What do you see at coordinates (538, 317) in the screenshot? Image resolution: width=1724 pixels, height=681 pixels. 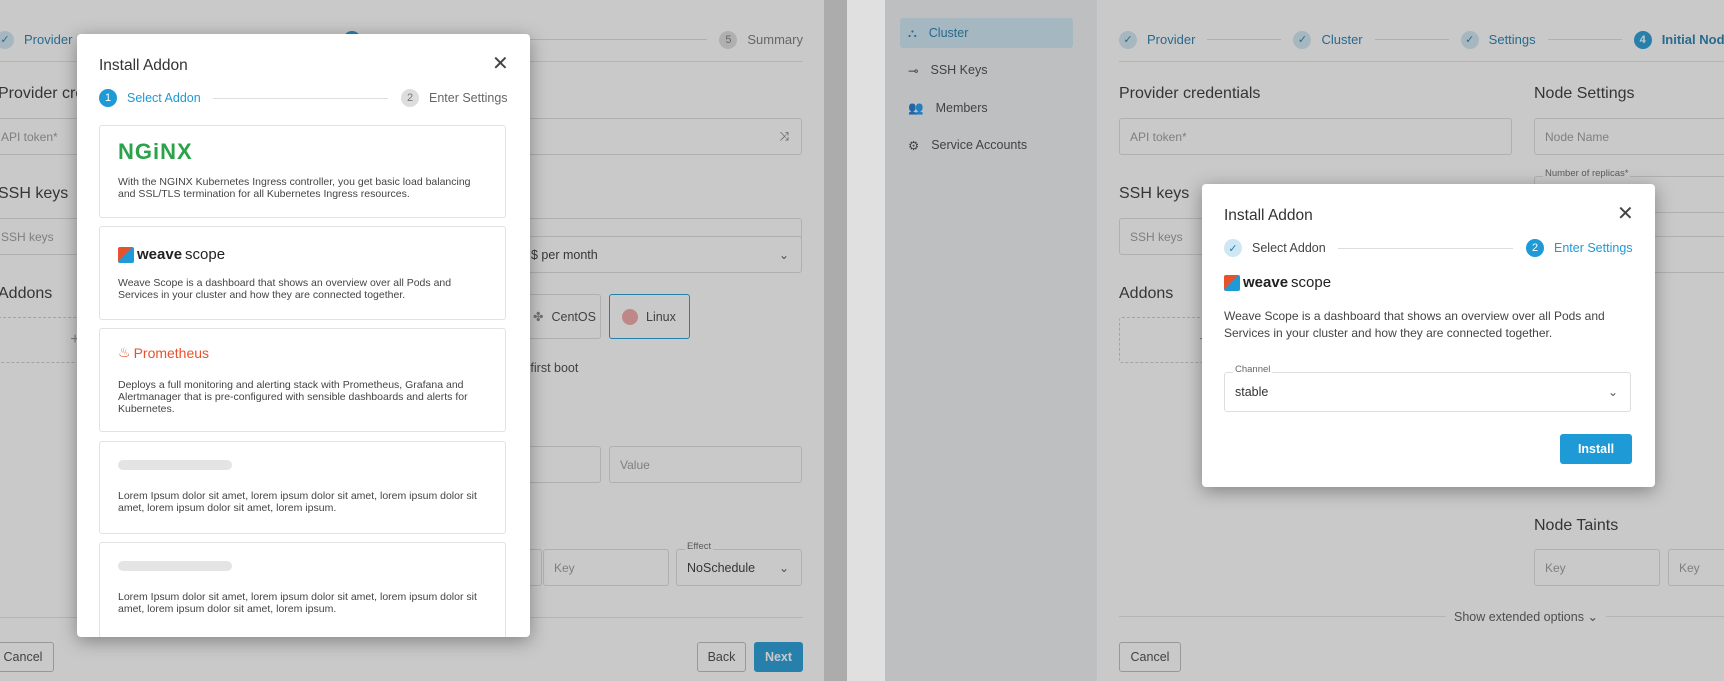 I see `centos-icon: ✤` at bounding box center [538, 317].